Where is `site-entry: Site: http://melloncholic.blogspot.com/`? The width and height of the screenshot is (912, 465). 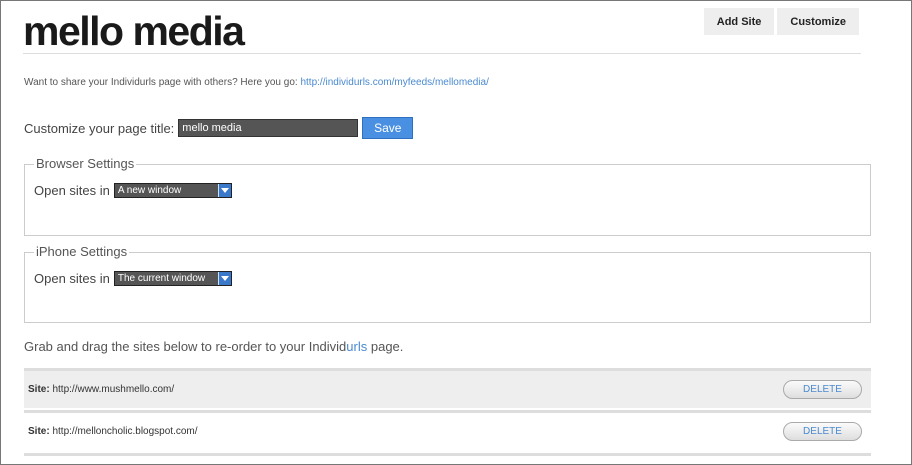 site-entry: Site: http://melloncholic.blogspot.com/ is located at coordinates (113, 431).